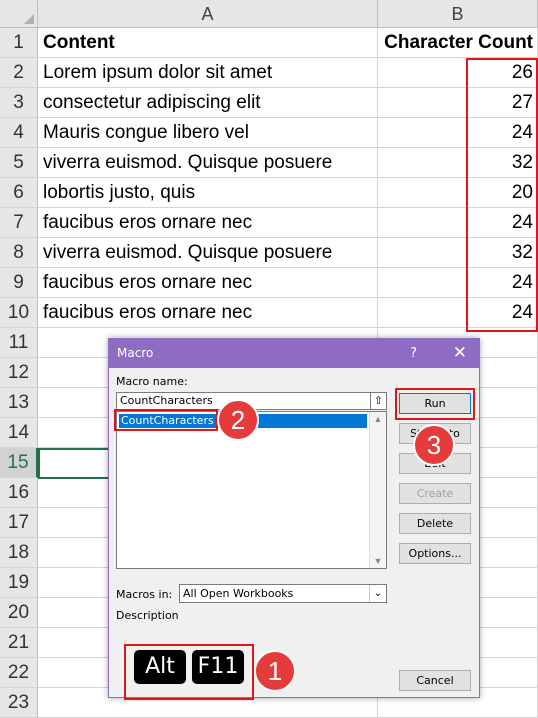 The width and height of the screenshot is (538, 718). I want to click on row-header: 8, so click(19, 253).